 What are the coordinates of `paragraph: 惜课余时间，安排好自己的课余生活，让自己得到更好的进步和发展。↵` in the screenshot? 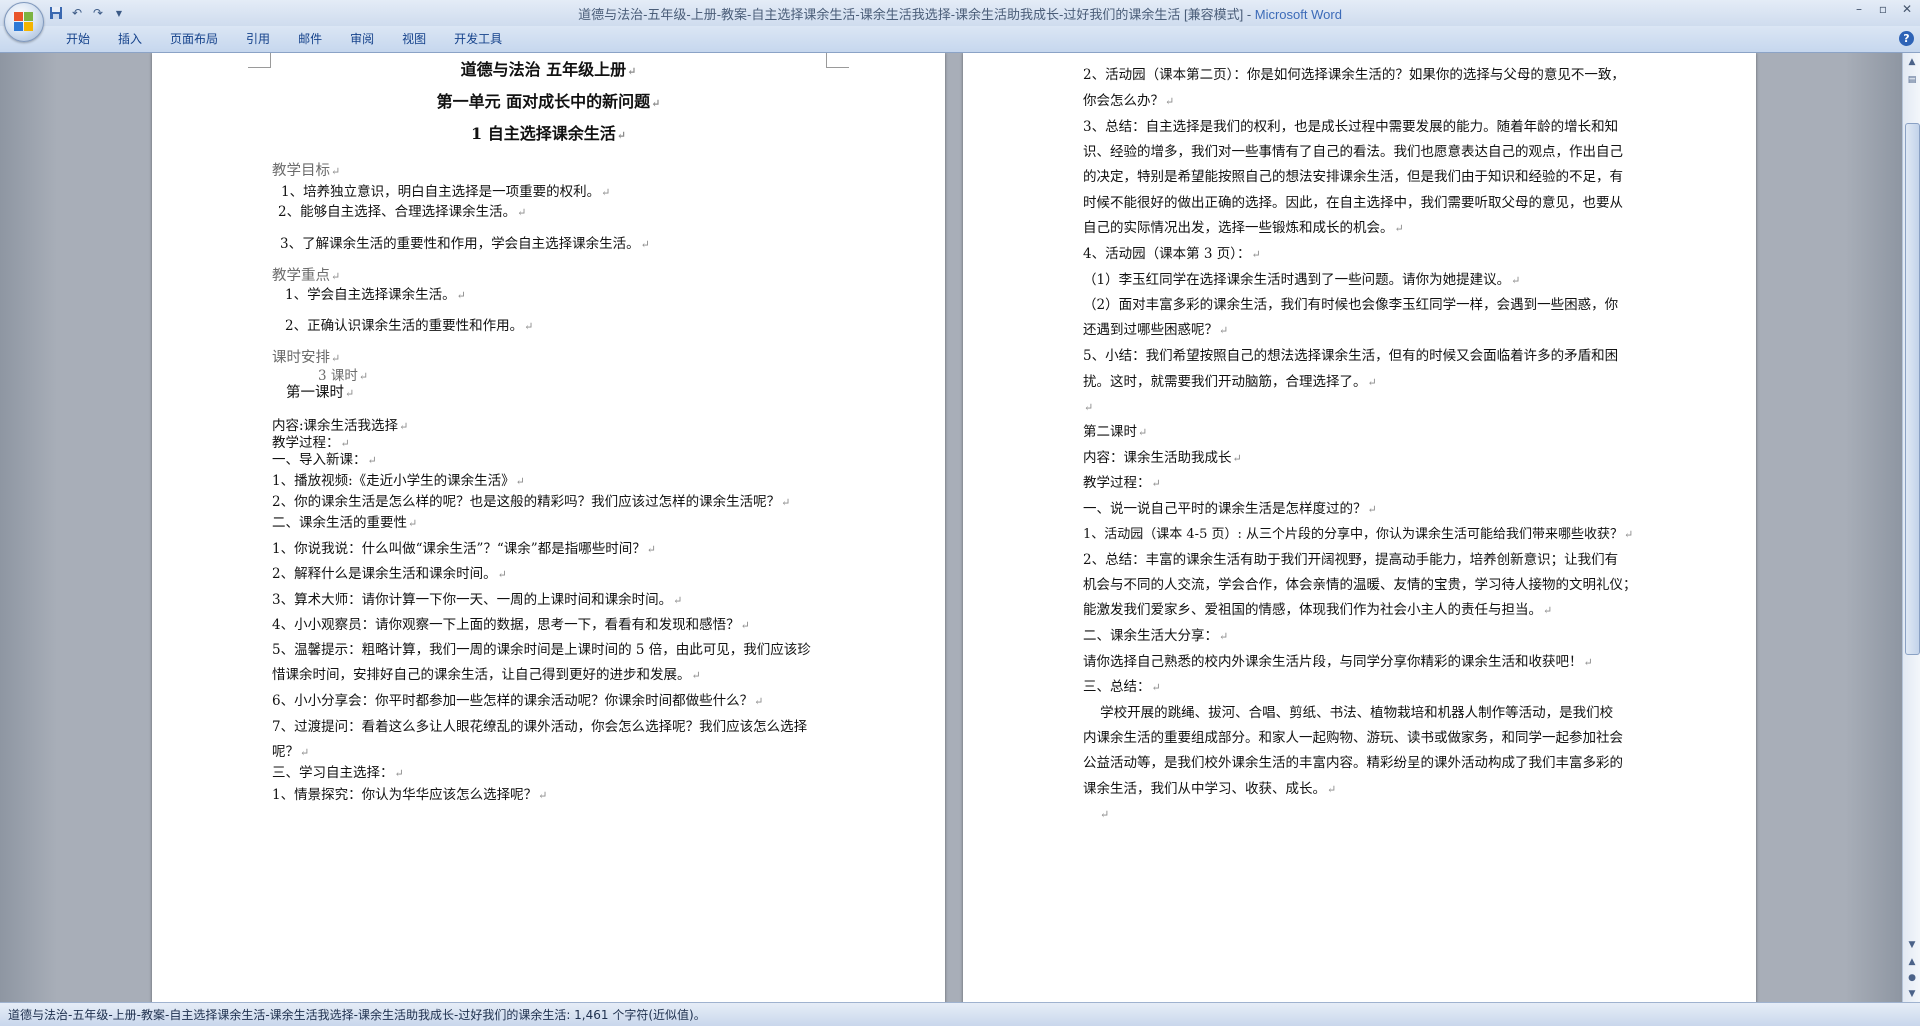 It's located at (486, 675).